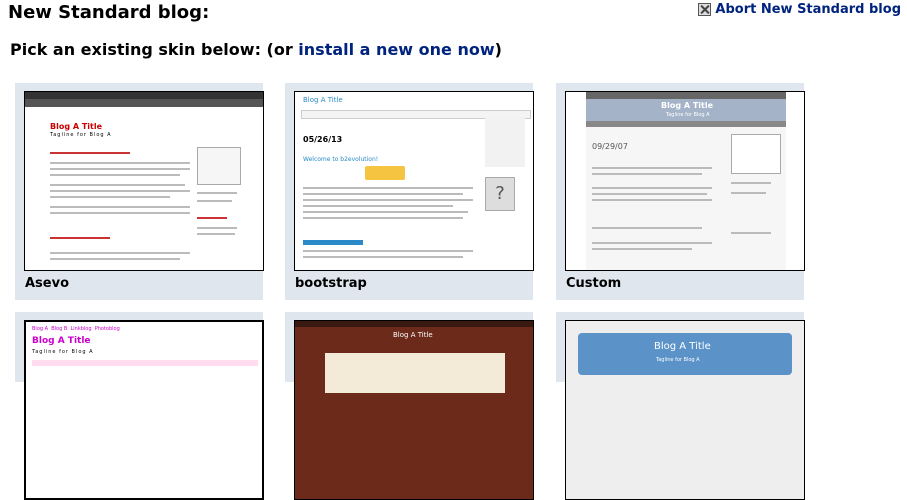 This screenshot has width=907, height=500. What do you see at coordinates (323, 139) in the screenshot?
I see `preview-date: 05/26/13` at bounding box center [323, 139].